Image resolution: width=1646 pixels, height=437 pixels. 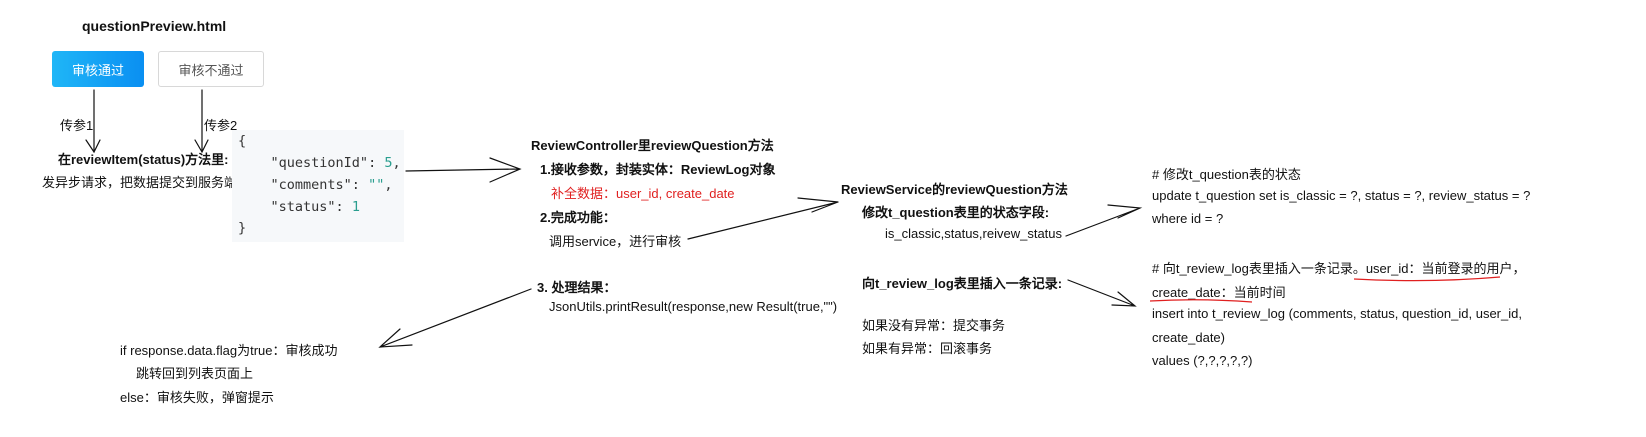 What do you see at coordinates (1427, 279) in the screenshot?
I see `red-underline-user-id` at bounding box center [1427, 279].